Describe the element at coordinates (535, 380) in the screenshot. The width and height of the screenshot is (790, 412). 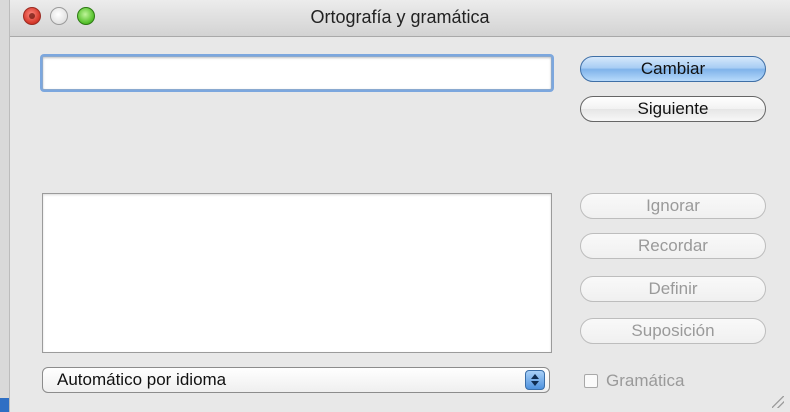
I see `select-arrows-icon` at that location.